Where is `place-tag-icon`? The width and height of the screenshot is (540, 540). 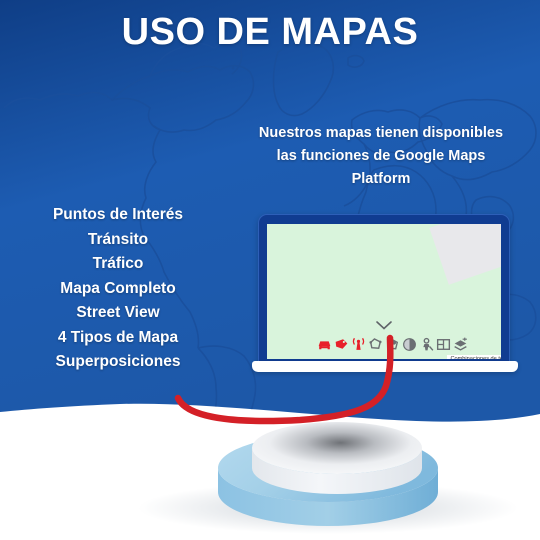
place-tag-icon is located at coordinates (341, 344).